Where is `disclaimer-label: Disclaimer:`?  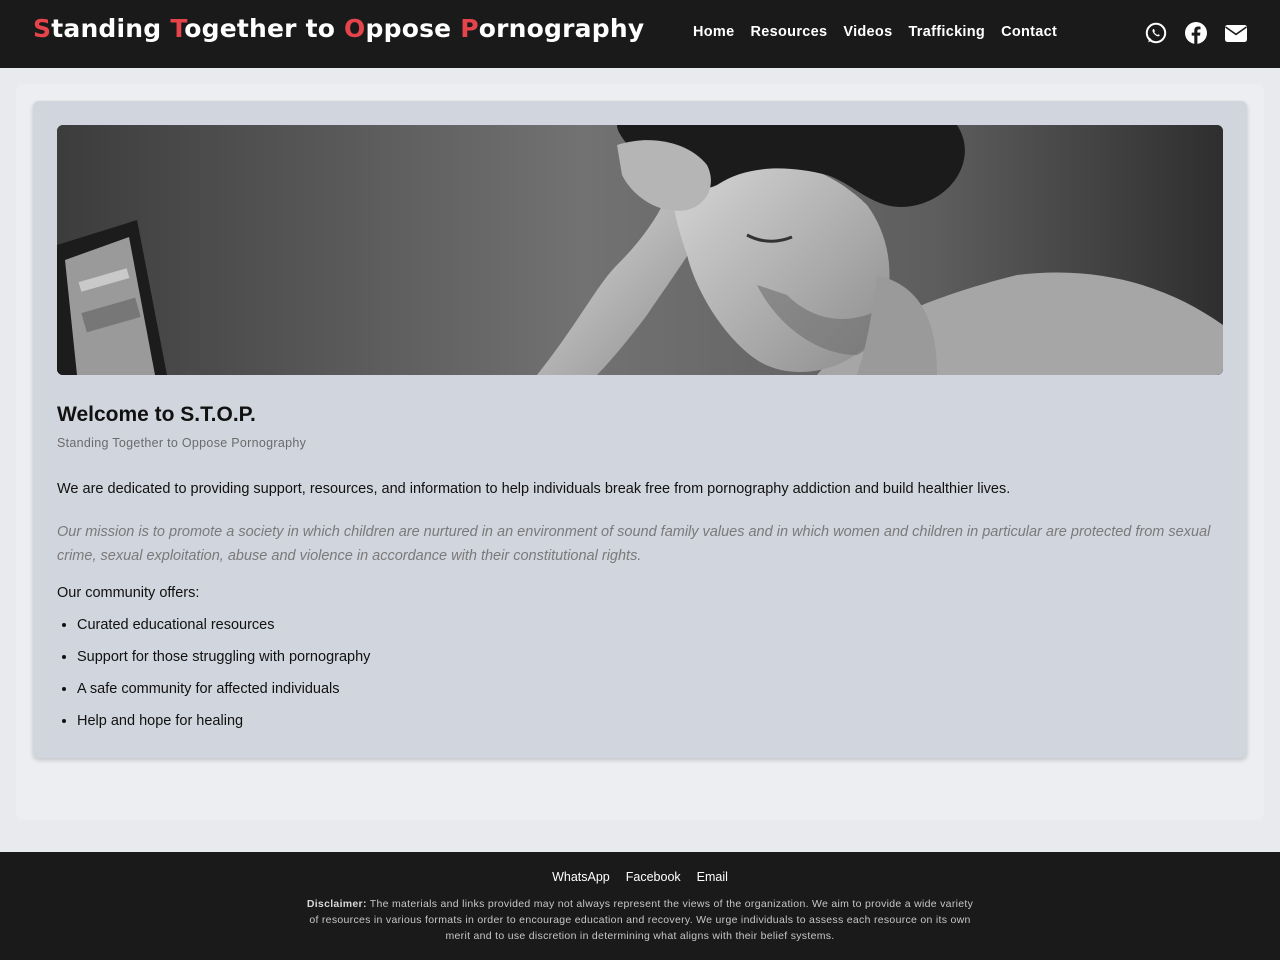 disclaimer-label: Disclaimer: is located at coordinates (336, 904).